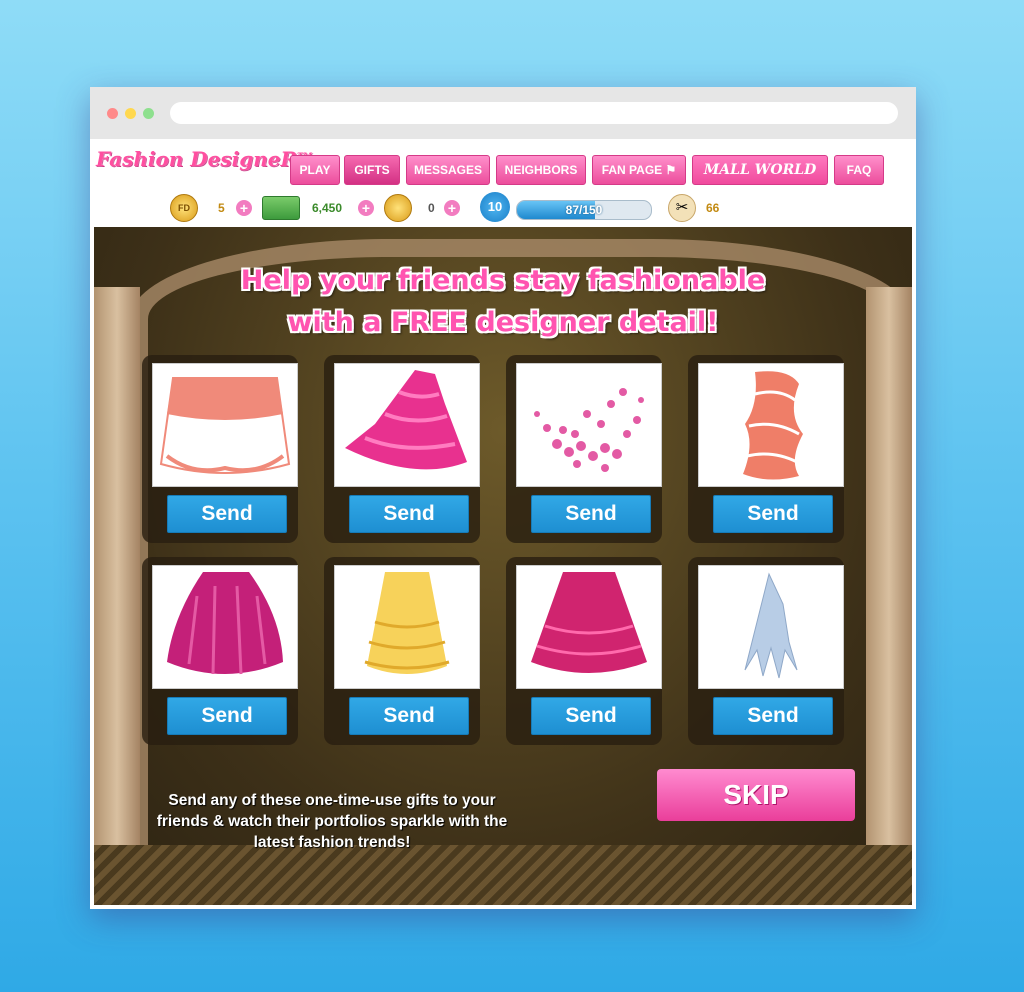  What do you see at coordinates (407, 425) in the screenshot?
I see `pink-ruffle-skirt-icon` at bounding box center [407, 425].